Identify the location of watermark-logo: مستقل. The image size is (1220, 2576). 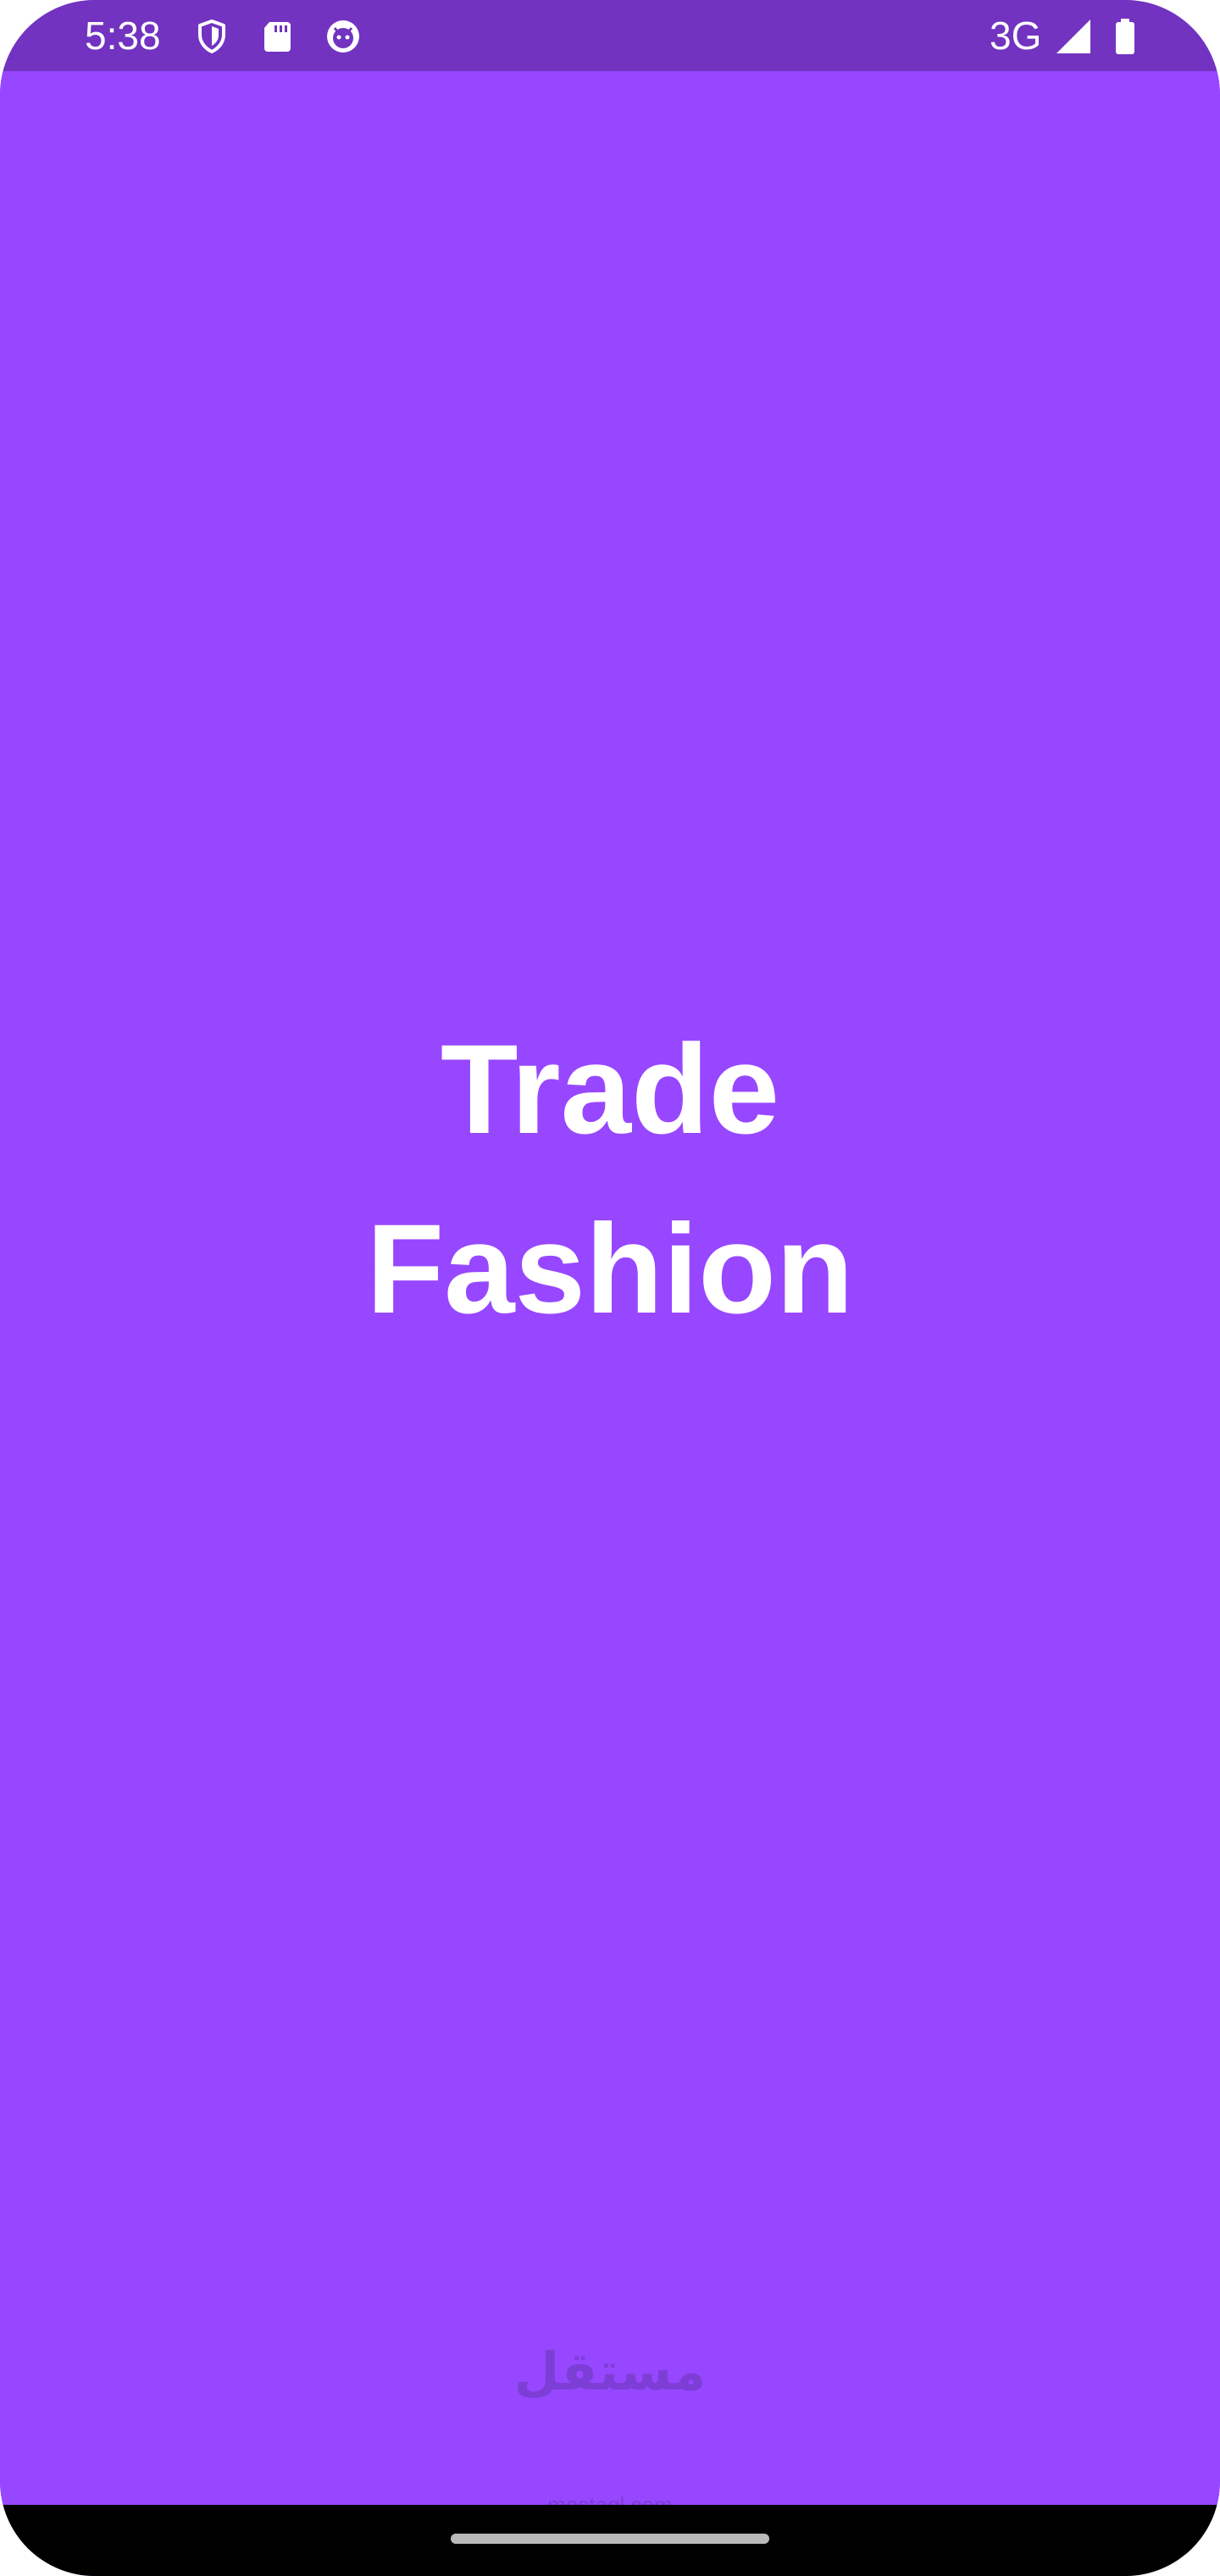
(610, 2372).